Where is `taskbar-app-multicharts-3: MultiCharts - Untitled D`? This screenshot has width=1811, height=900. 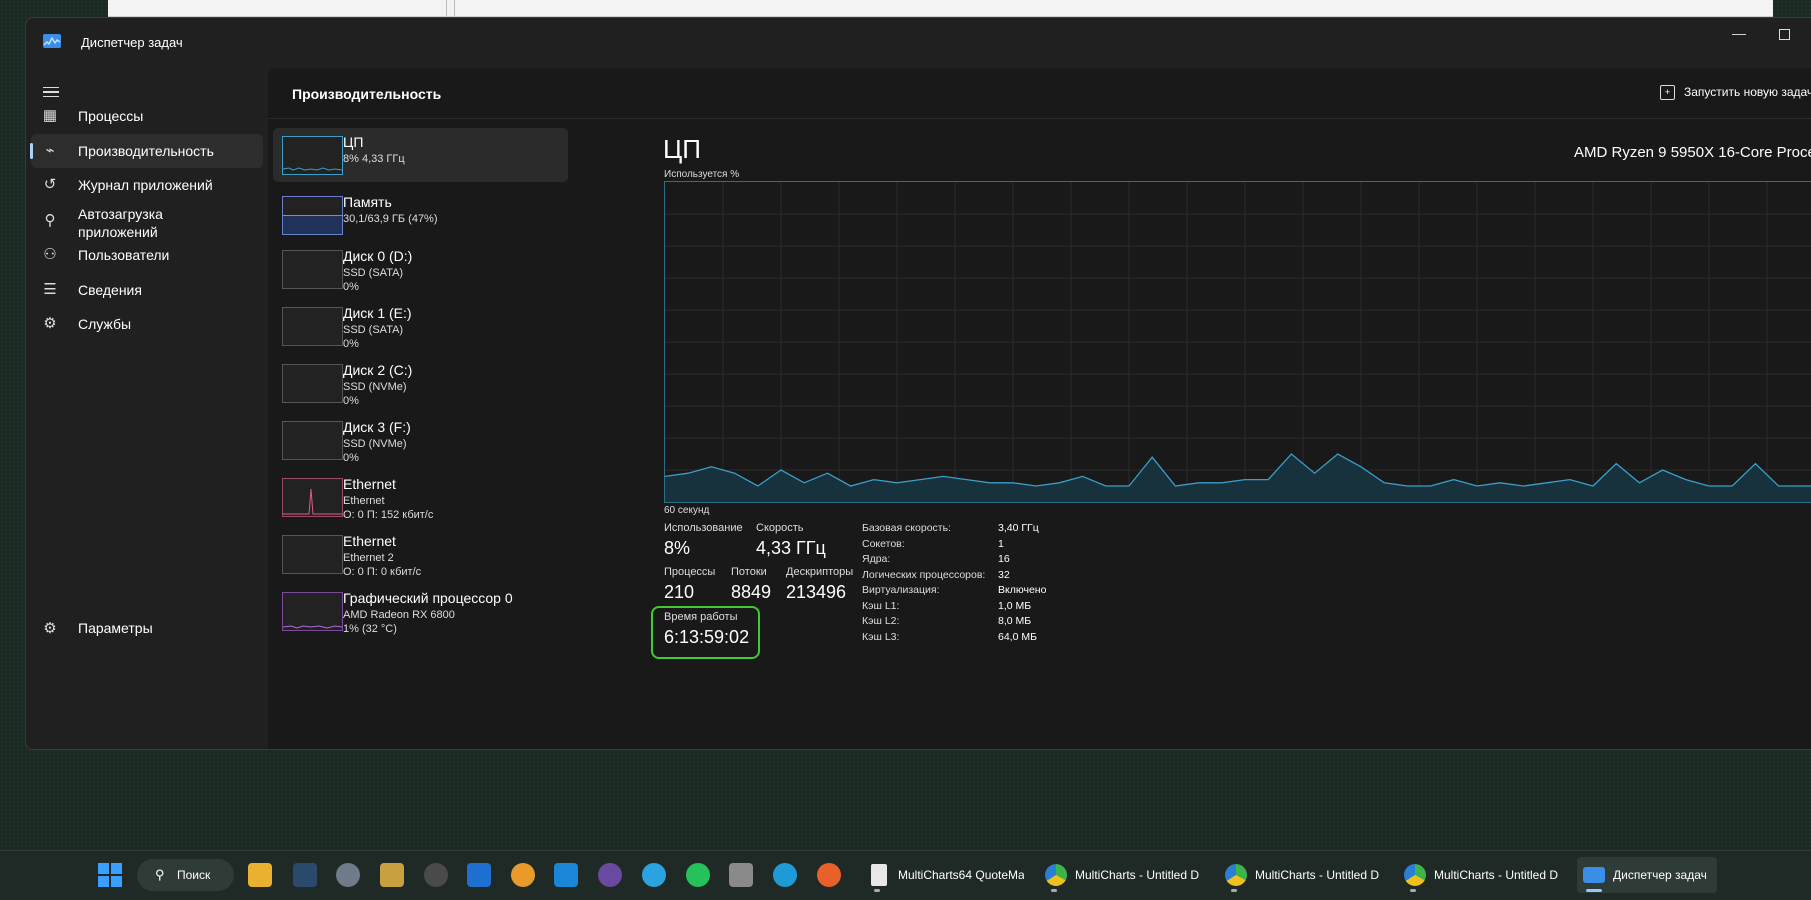
taskbar-app-multicharts-3: MultiCharts - Untitled D is located at coordinates (1484, 875).